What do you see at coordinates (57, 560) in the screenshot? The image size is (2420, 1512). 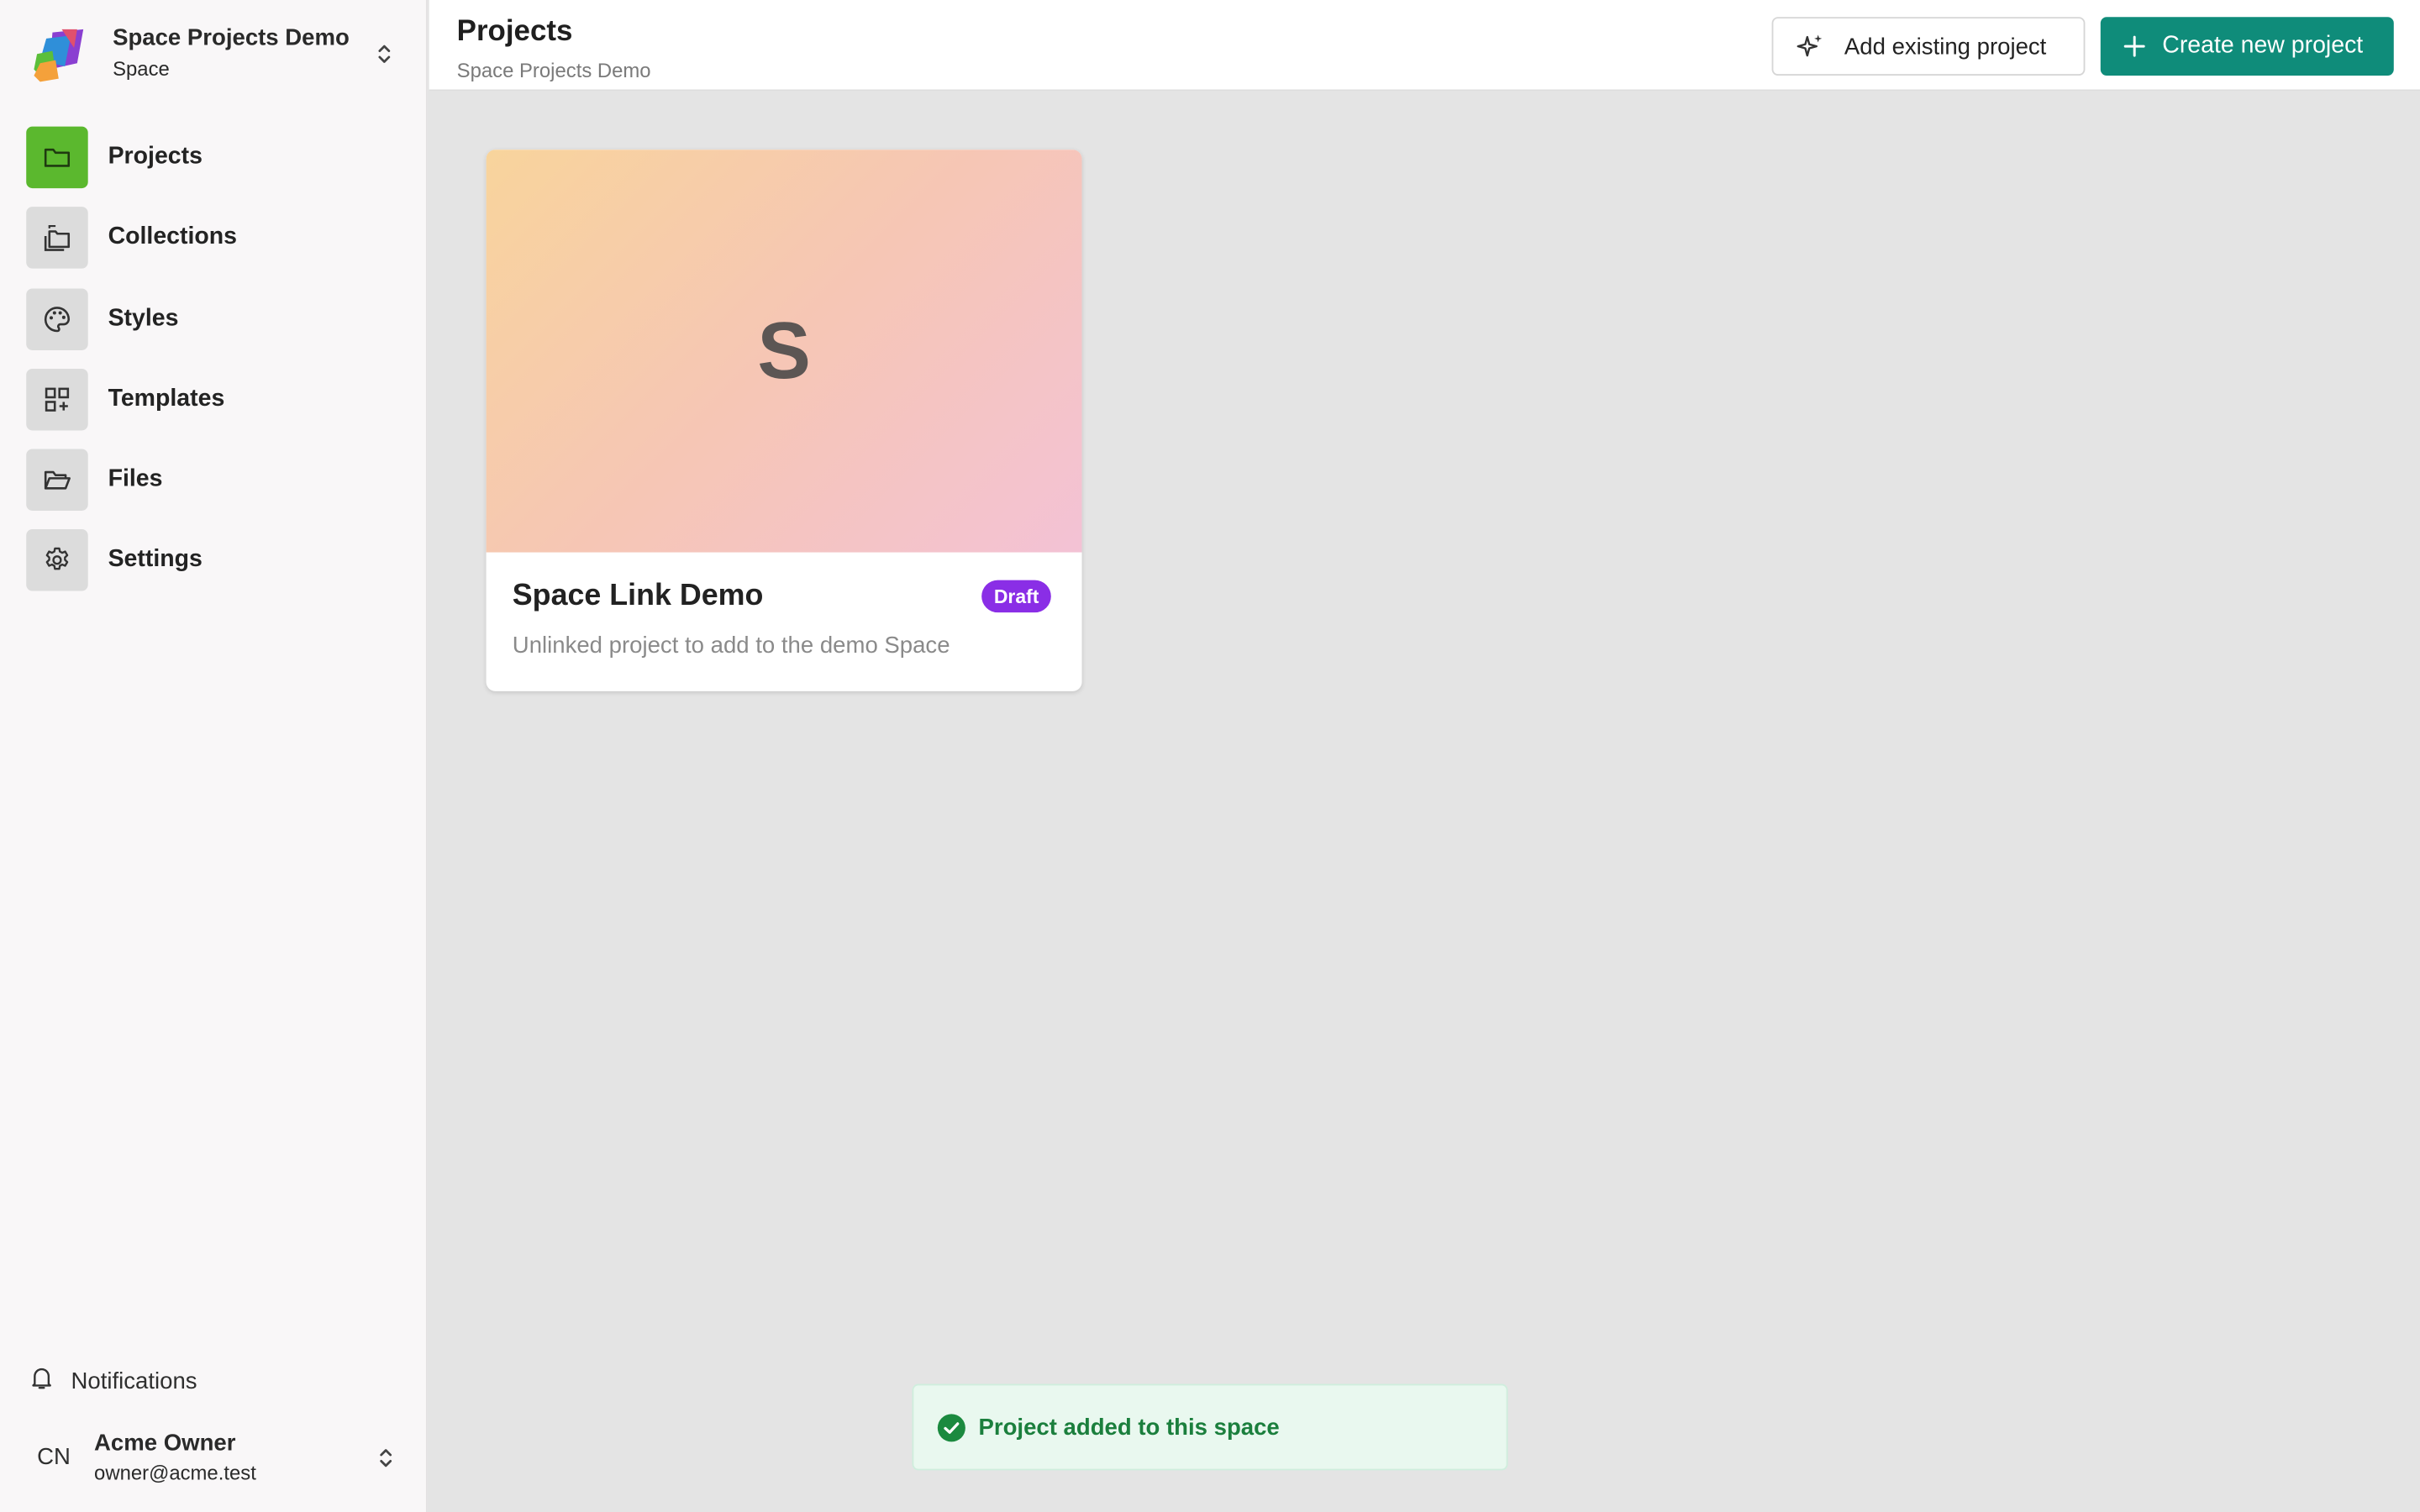 I see `gear-icon` at bounding box center [57, 560].